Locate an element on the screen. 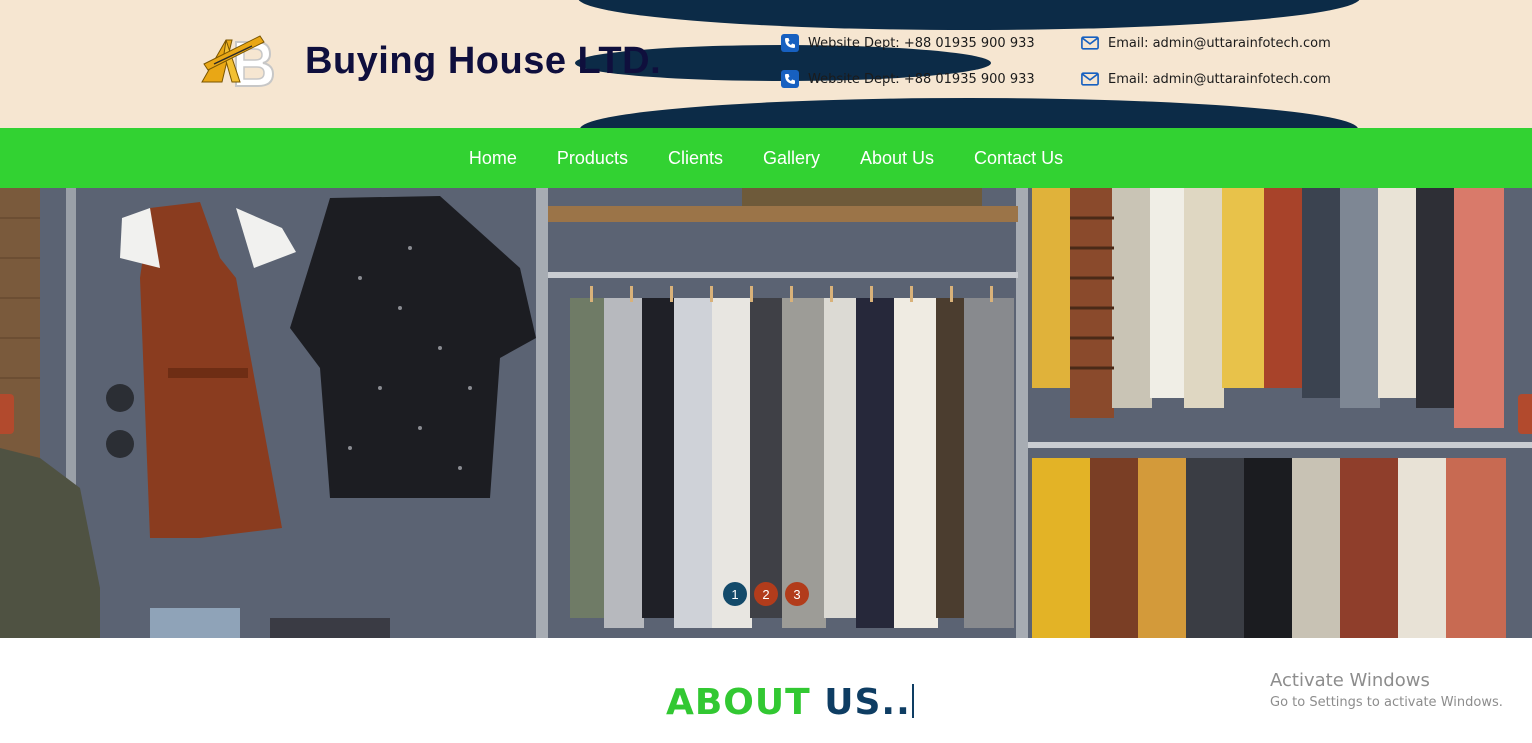 This screenshot has width=1532, height=743. text-cursor is located at coordinates (912, 701).